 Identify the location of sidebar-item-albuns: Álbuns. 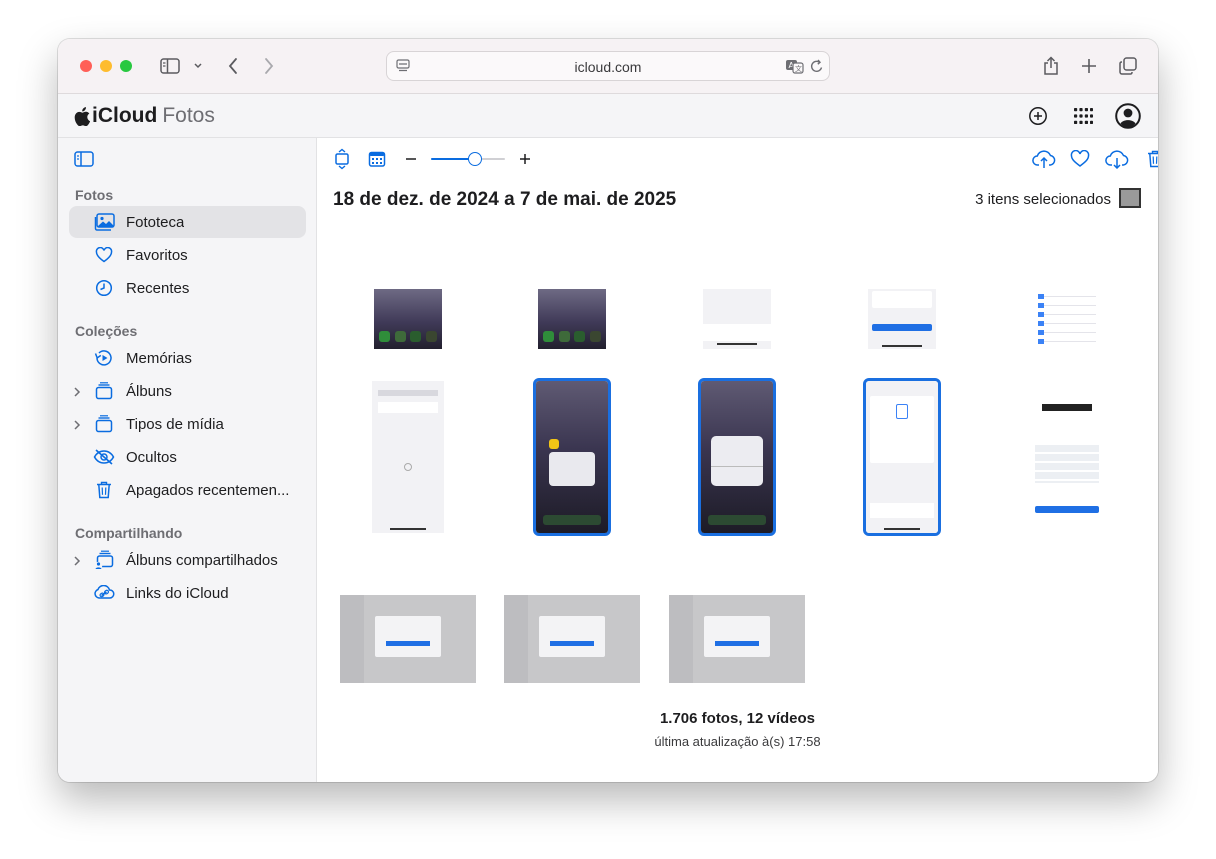
(187, 391).